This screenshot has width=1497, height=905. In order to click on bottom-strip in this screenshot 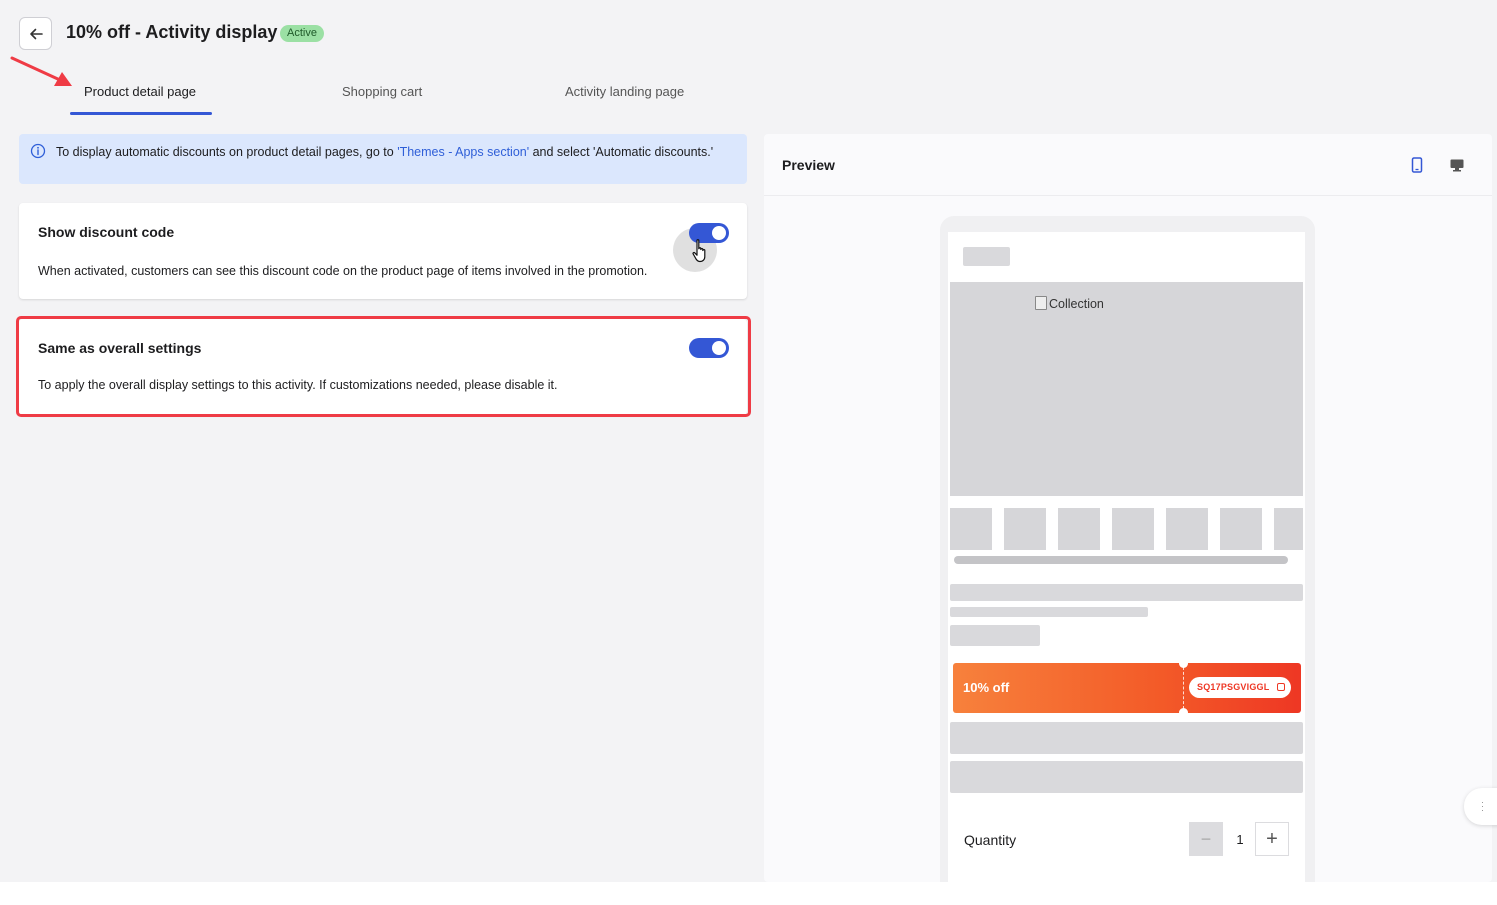, I will do `click(748, 893)`.